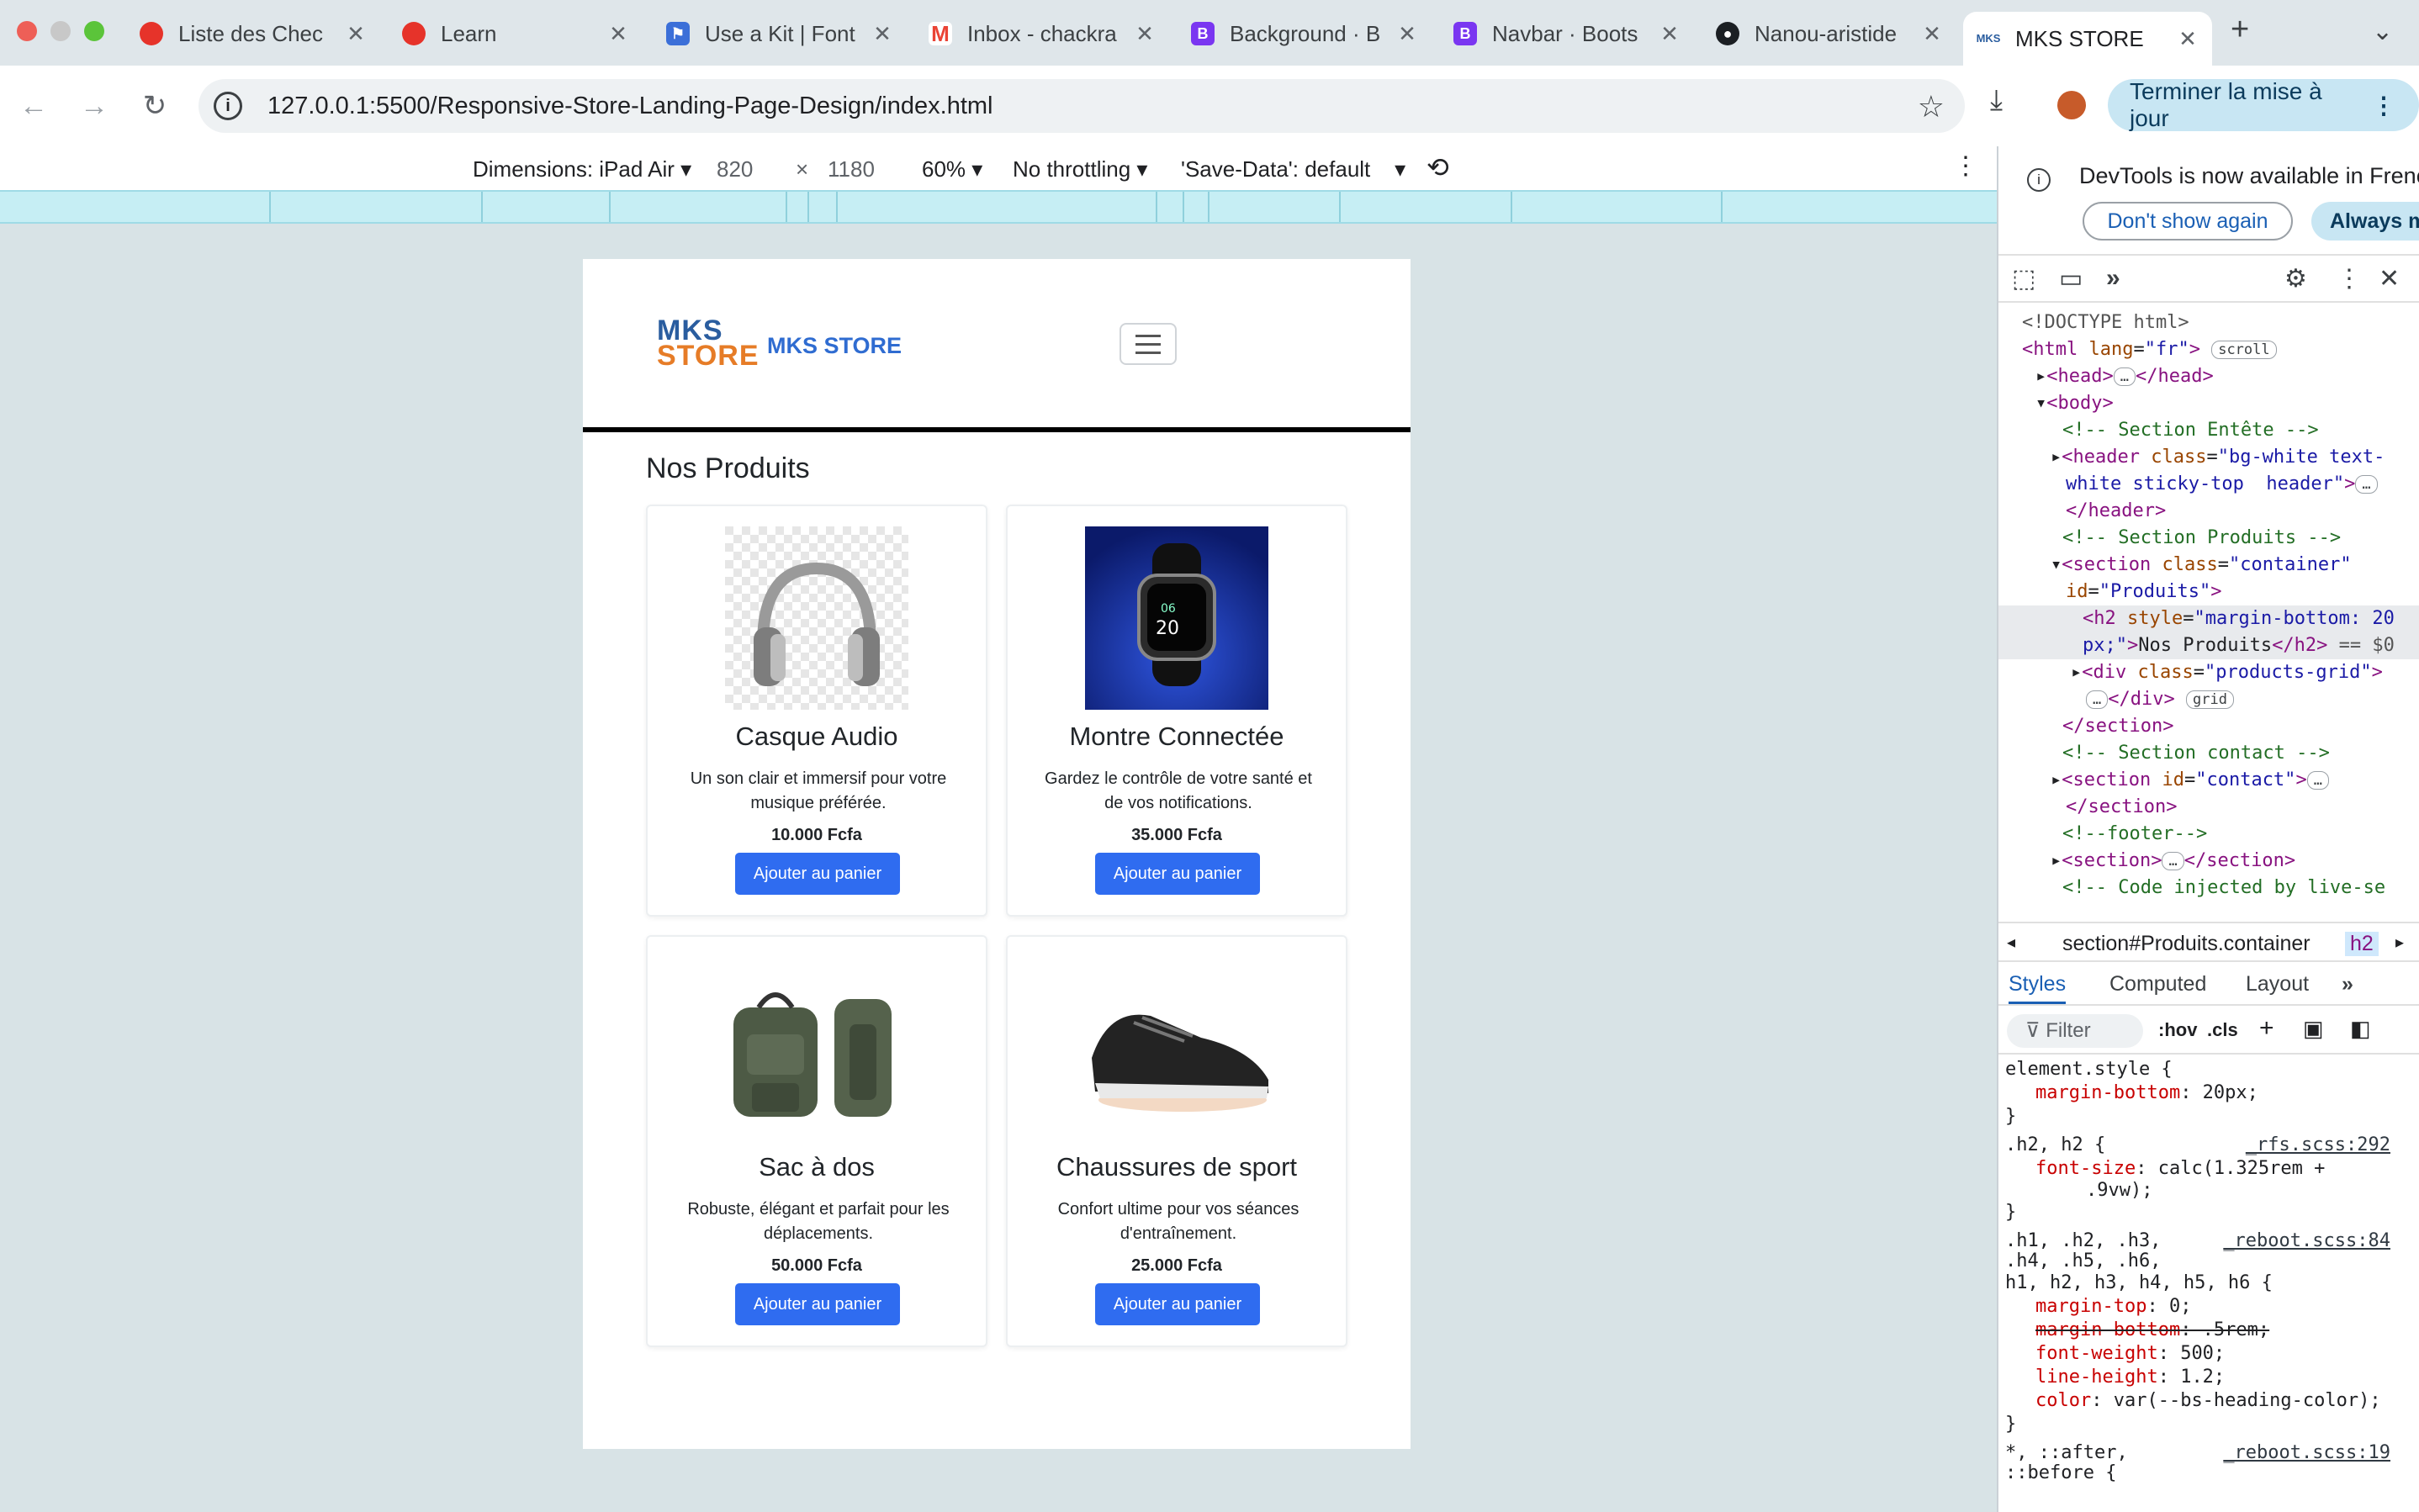  Describe the element at coordinates (1167, 628) in the screenshot. I see `svg-text: 20` at that location.